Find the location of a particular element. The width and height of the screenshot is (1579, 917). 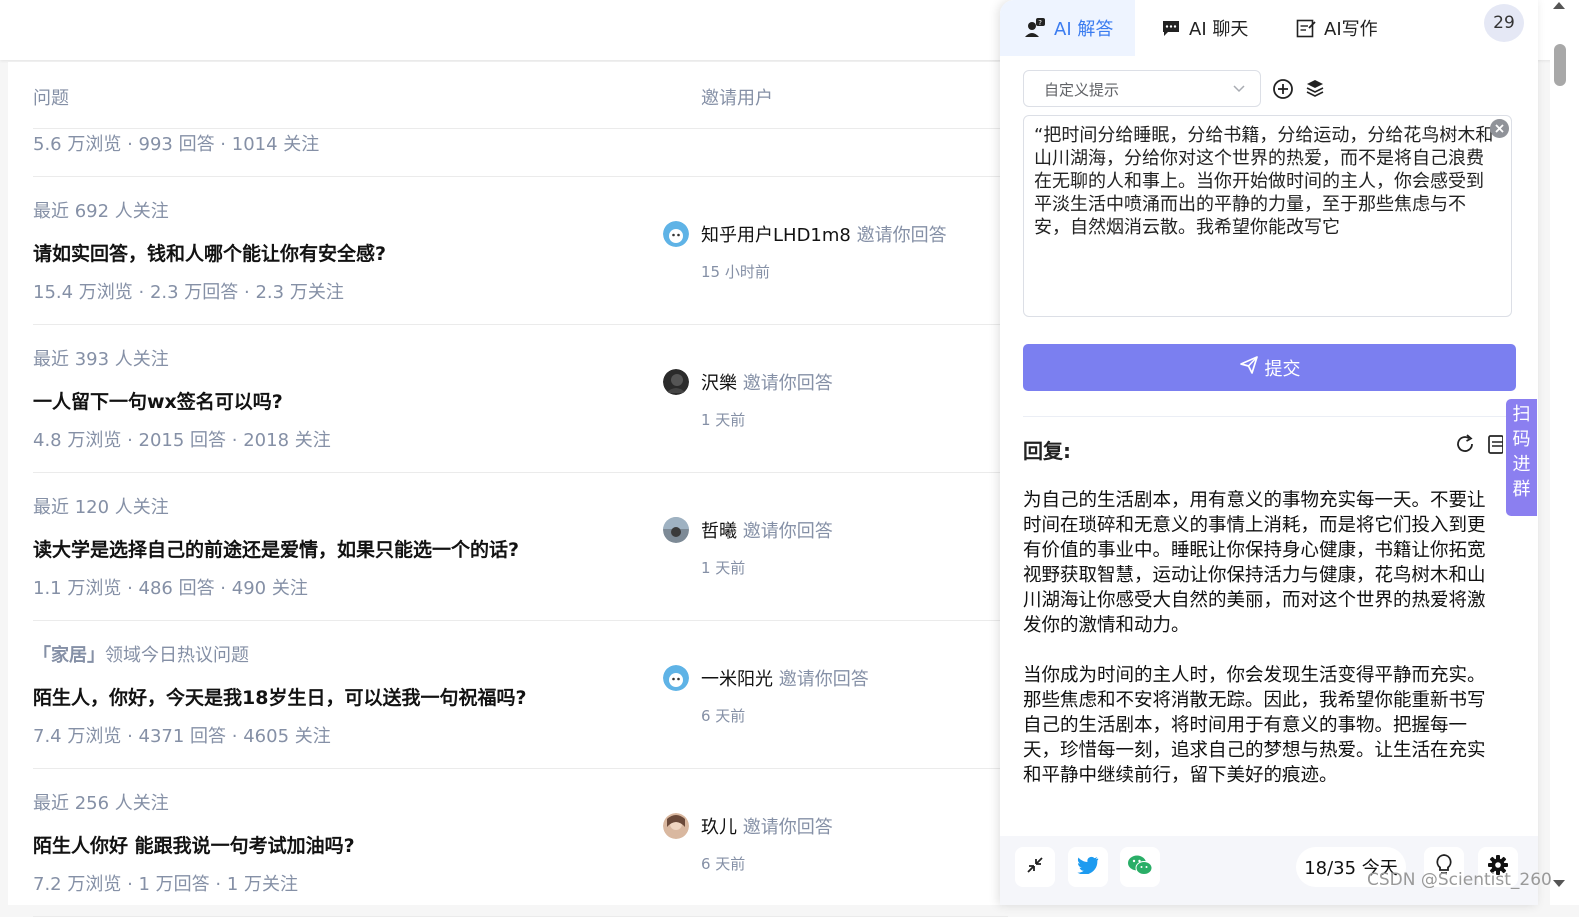

collapse-button is located at coordinates (1035, 867).